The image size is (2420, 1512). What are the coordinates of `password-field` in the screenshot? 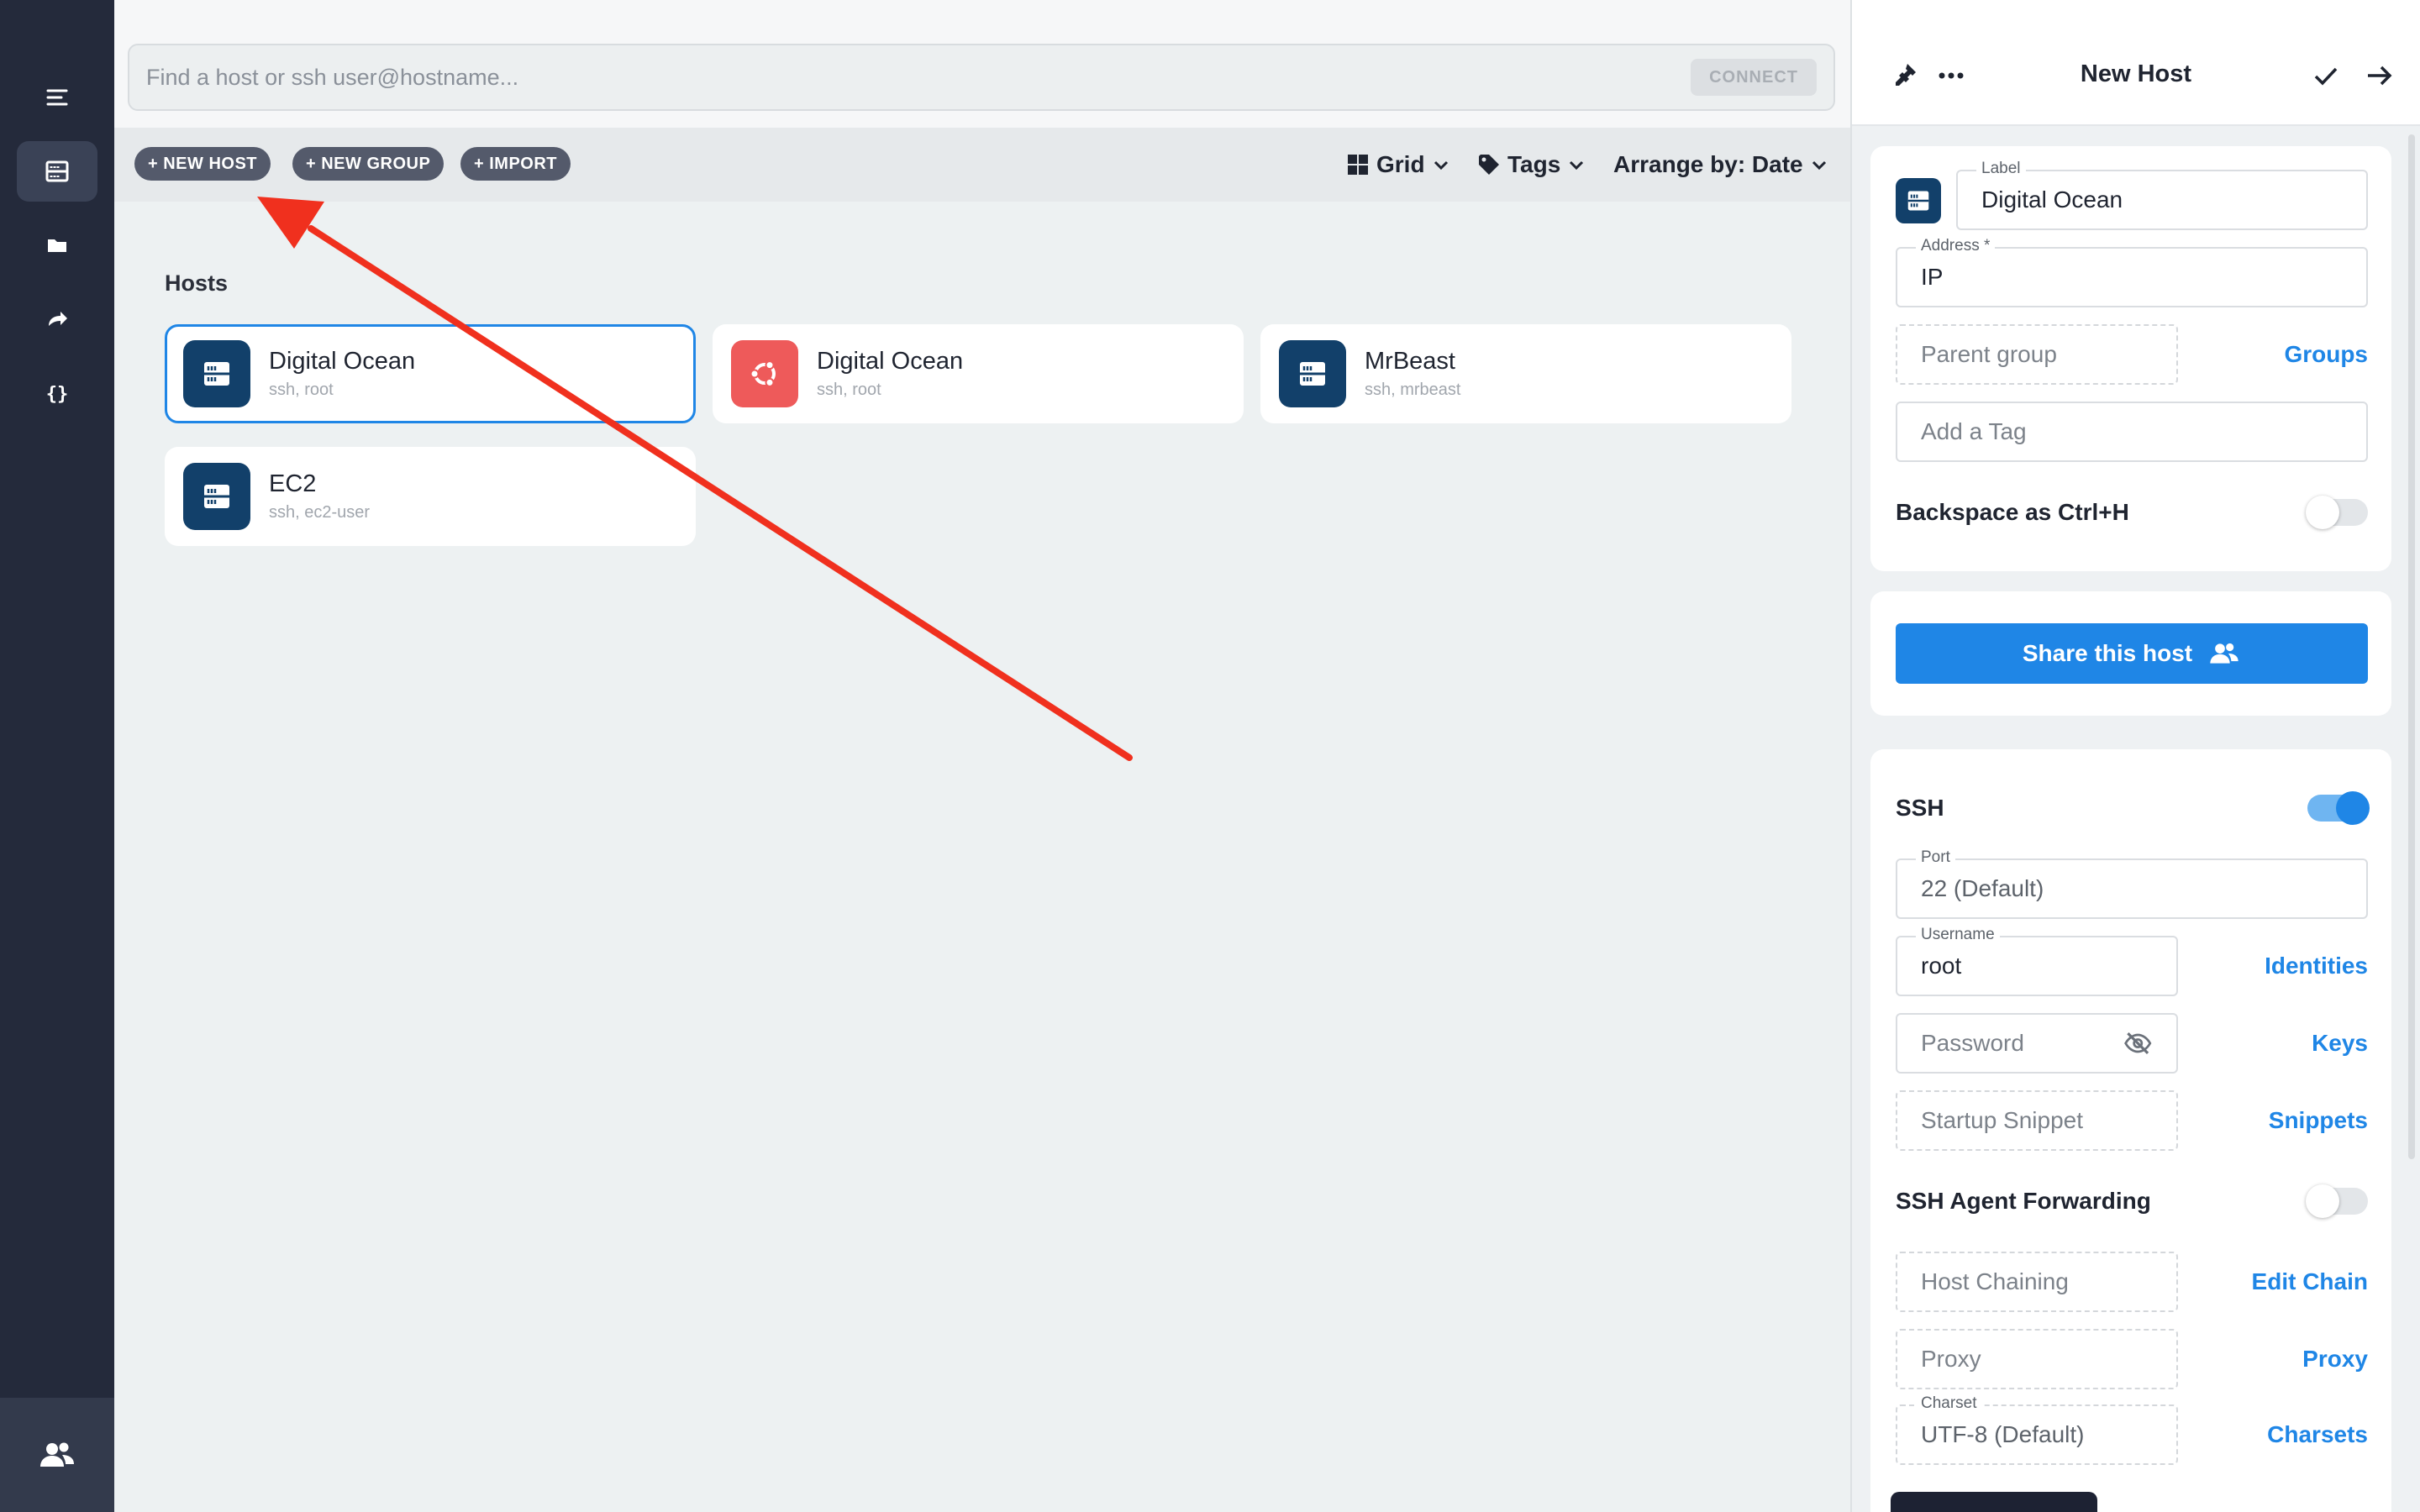 It's located at (2037, 1043).